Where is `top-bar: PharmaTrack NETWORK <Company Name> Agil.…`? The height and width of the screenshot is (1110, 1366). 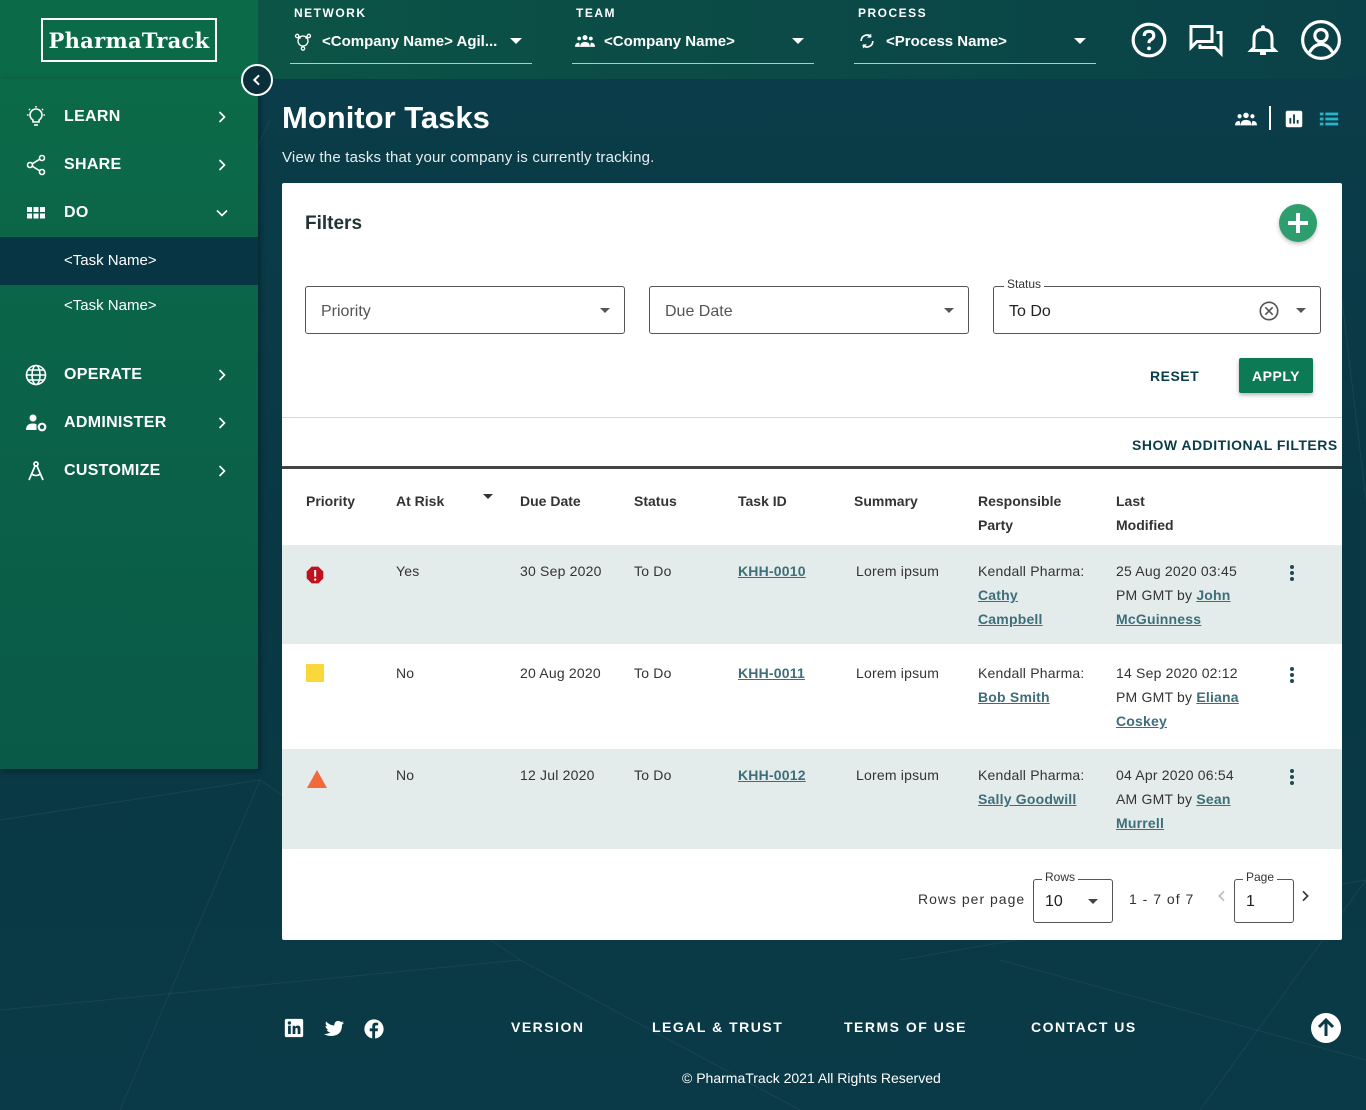
top-bar: PharmaTrack NETWORK <Company Name> Agil.… is located at coordinates (683, 39).